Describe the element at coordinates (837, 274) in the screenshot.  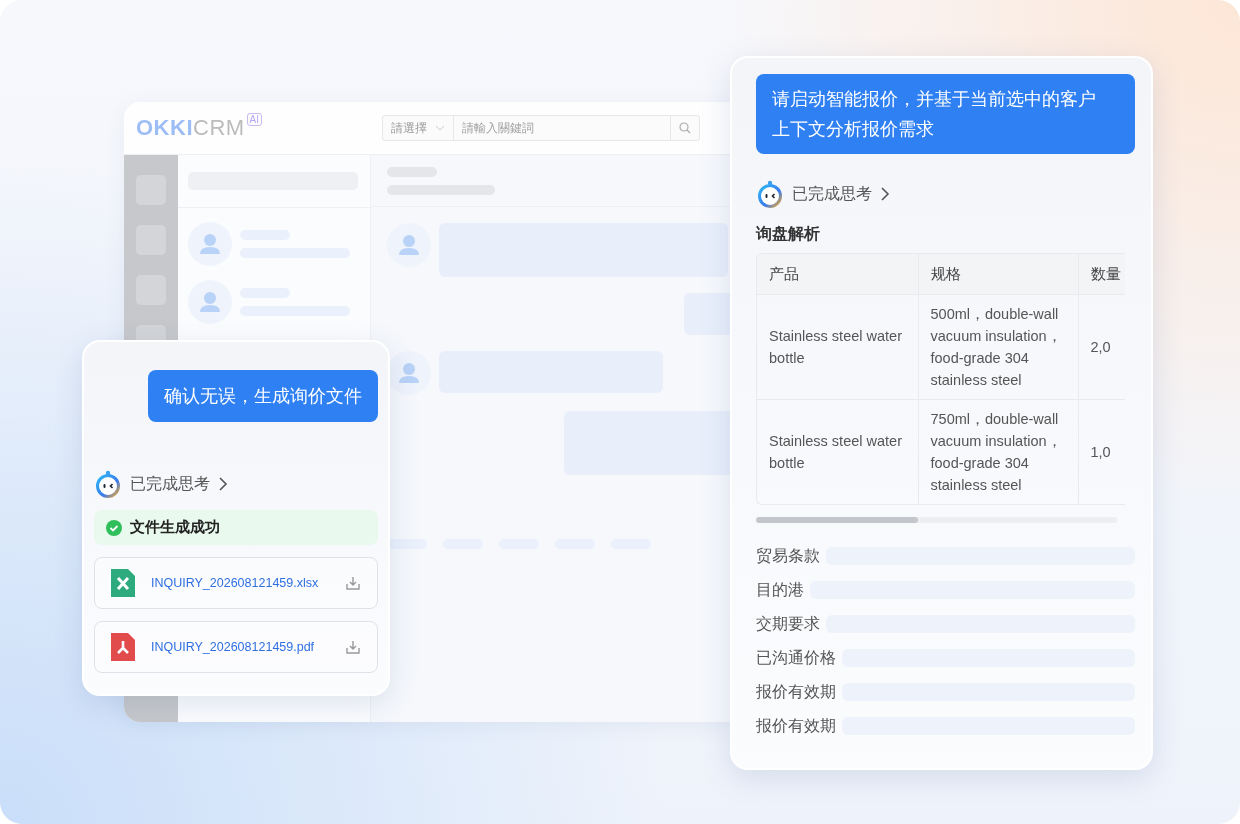
I see `column-header: 产品` at that location.